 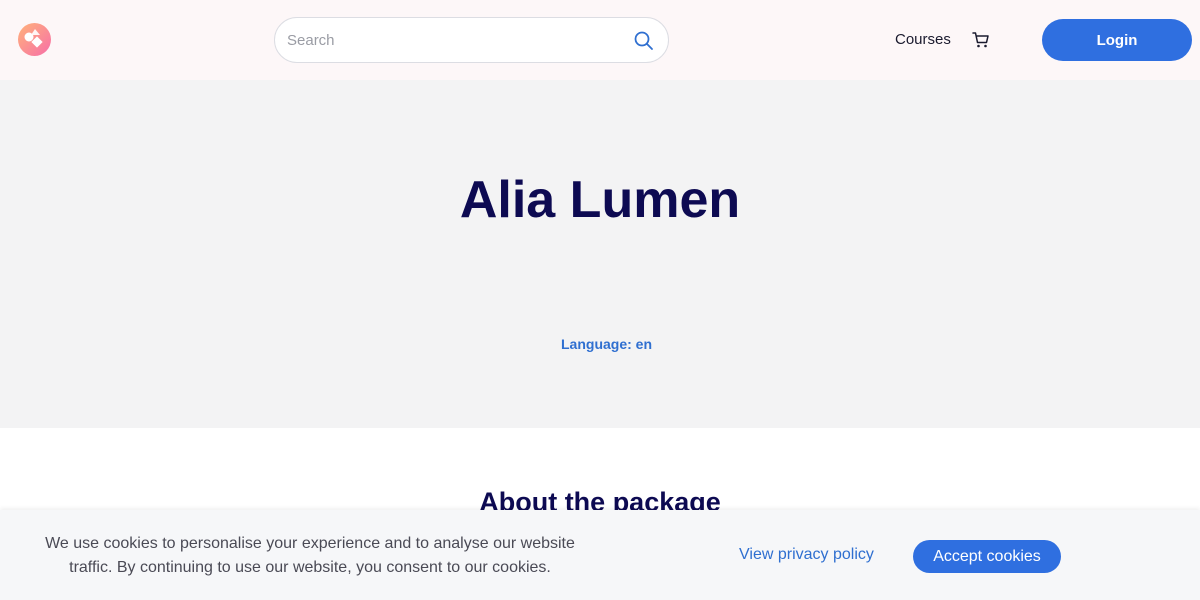 What do you see at coordinates (987, 556) in the screenshot?
I see `accept-cookies-button: Accept cookies` at bounding box center [987, 556].